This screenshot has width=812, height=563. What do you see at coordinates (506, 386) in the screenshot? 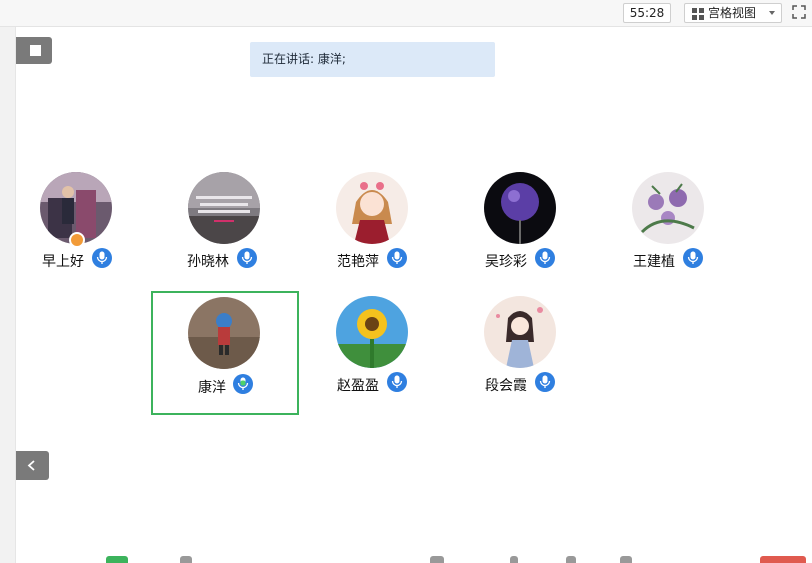
I see `participant-name: 段会霞` at bounding box center [506, 386].